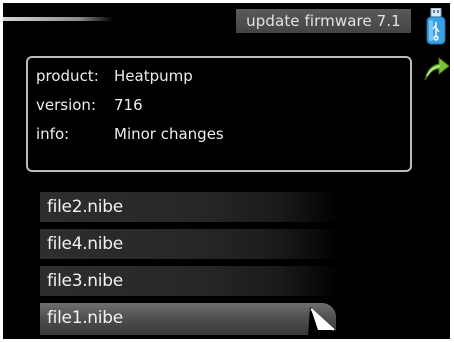 The image size is (454, 343). What do you see at coordinates (85, 318) in the screenshot?
I see `file-name: file1.nibe` at bounding box center [85, 318].